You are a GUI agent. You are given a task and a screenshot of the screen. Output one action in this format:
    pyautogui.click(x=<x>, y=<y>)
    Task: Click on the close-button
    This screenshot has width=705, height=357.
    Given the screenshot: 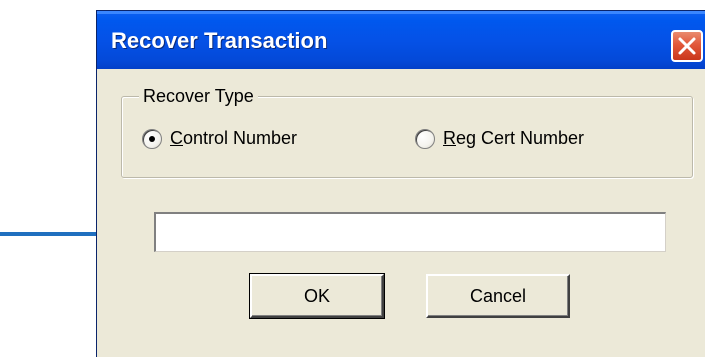 What is the action you would take?
    pyautogui.click(x=687, y=46)
    